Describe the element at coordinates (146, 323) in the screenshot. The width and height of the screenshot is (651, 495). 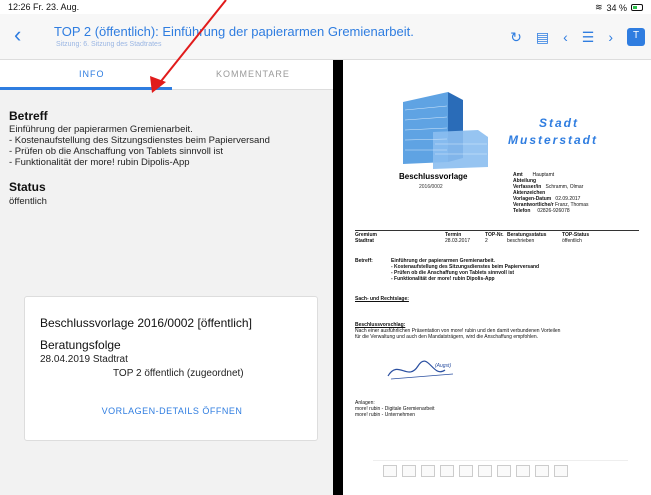
I see `card-title: Beschlussvorlage 2016/0002 [öffentlich]` at that location.